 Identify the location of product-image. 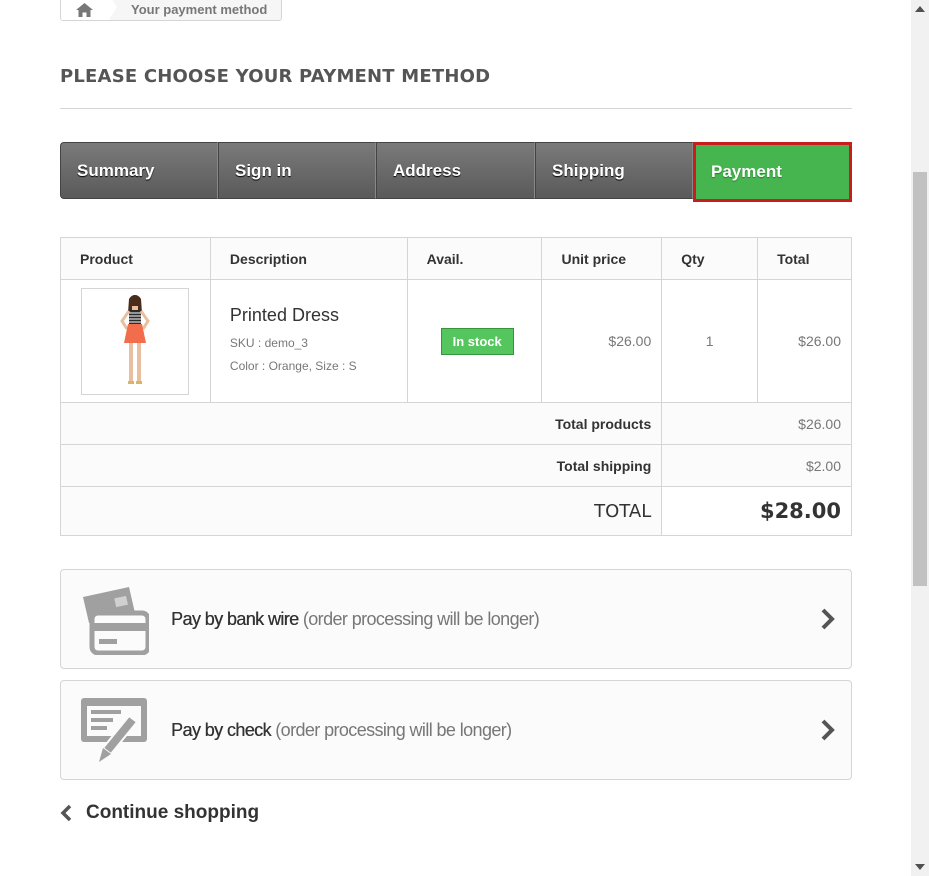
(135, 341).